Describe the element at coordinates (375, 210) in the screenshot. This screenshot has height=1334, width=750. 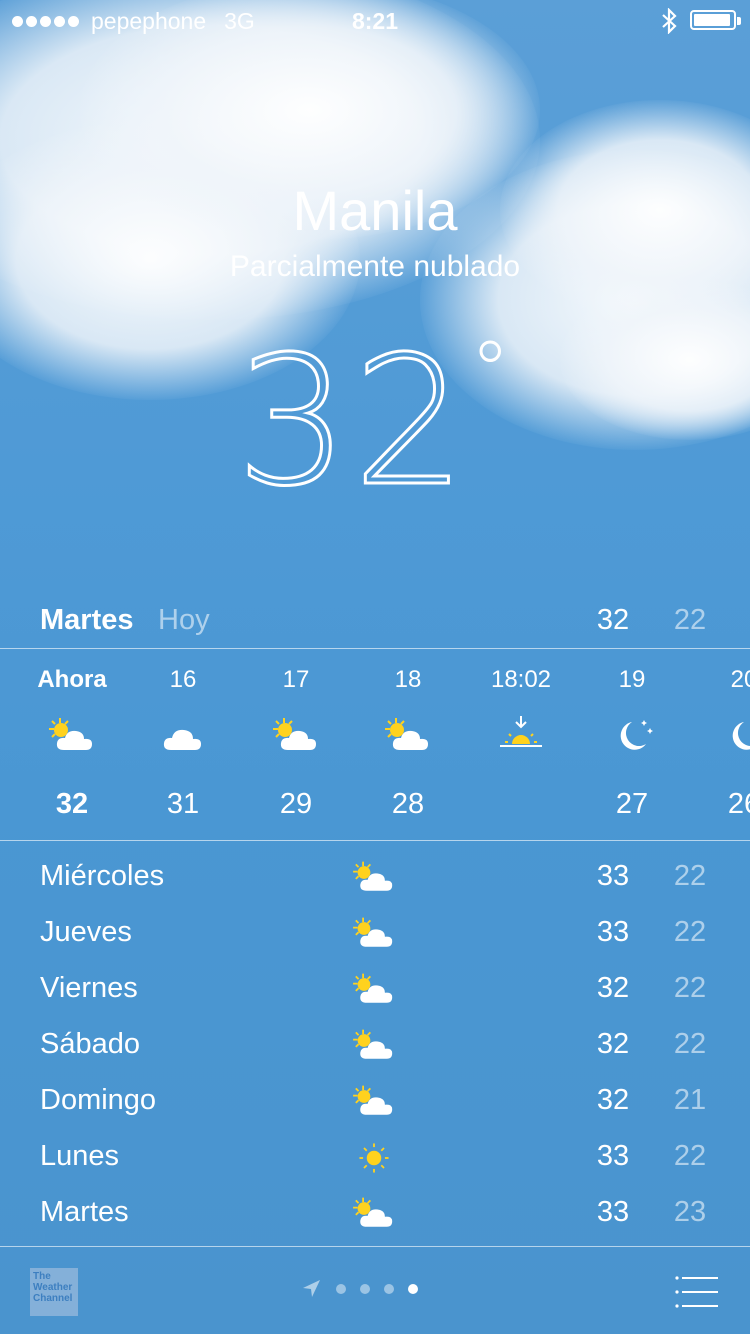
I see `city-name: Manila` at that location.